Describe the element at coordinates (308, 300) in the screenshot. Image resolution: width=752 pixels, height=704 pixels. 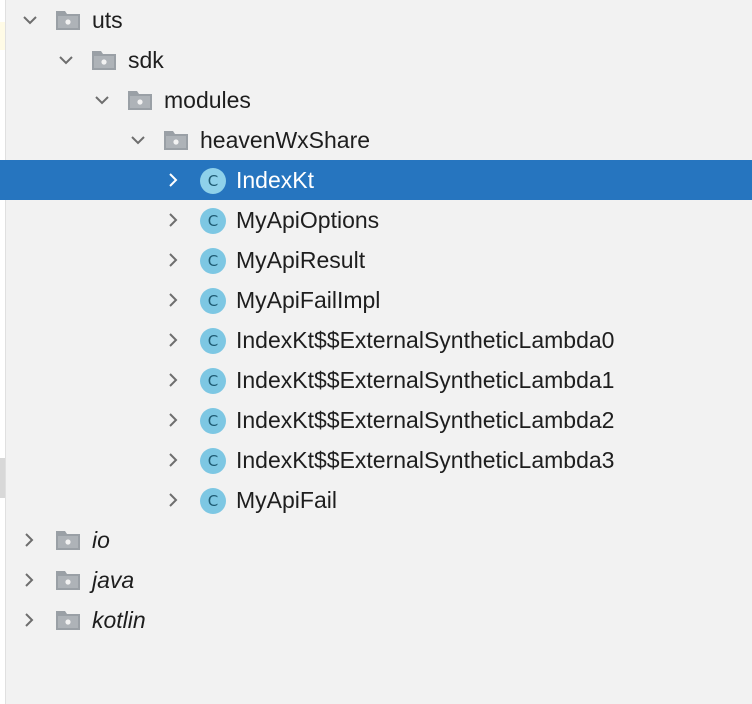
I see `tree-node-label: MyApiFailImpl` at that location.